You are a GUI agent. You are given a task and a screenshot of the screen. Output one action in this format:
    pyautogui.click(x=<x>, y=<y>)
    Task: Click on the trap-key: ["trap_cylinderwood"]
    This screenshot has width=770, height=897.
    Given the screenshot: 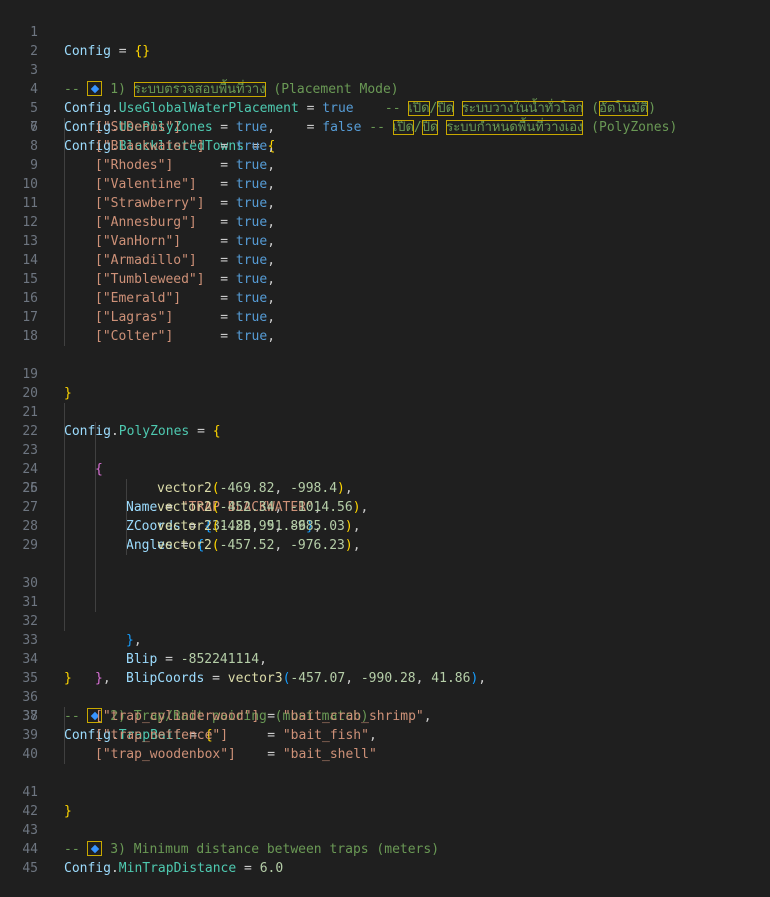 What is the action you would take?
    pyautogui.click(x=177, y=716)
    